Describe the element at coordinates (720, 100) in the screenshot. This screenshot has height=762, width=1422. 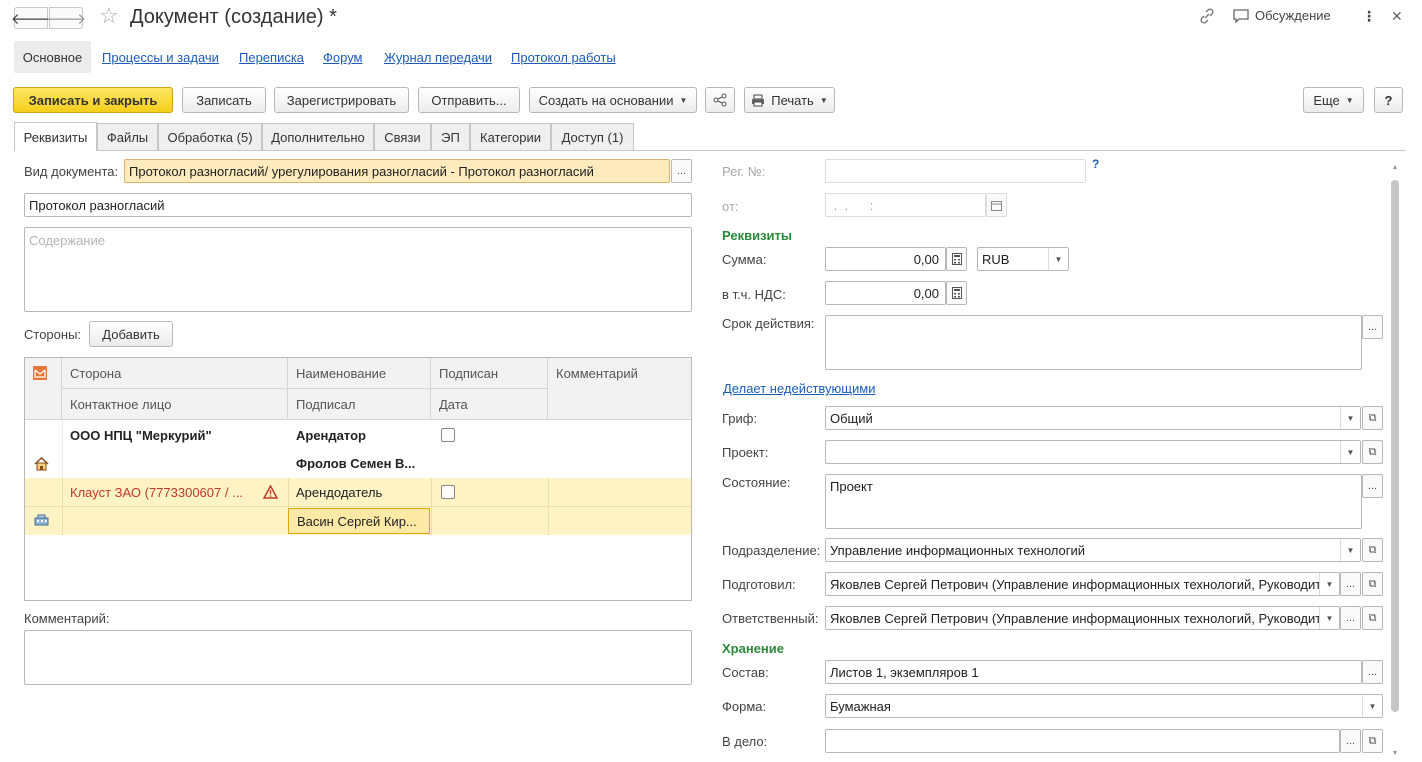
I see `share-button` at that location.